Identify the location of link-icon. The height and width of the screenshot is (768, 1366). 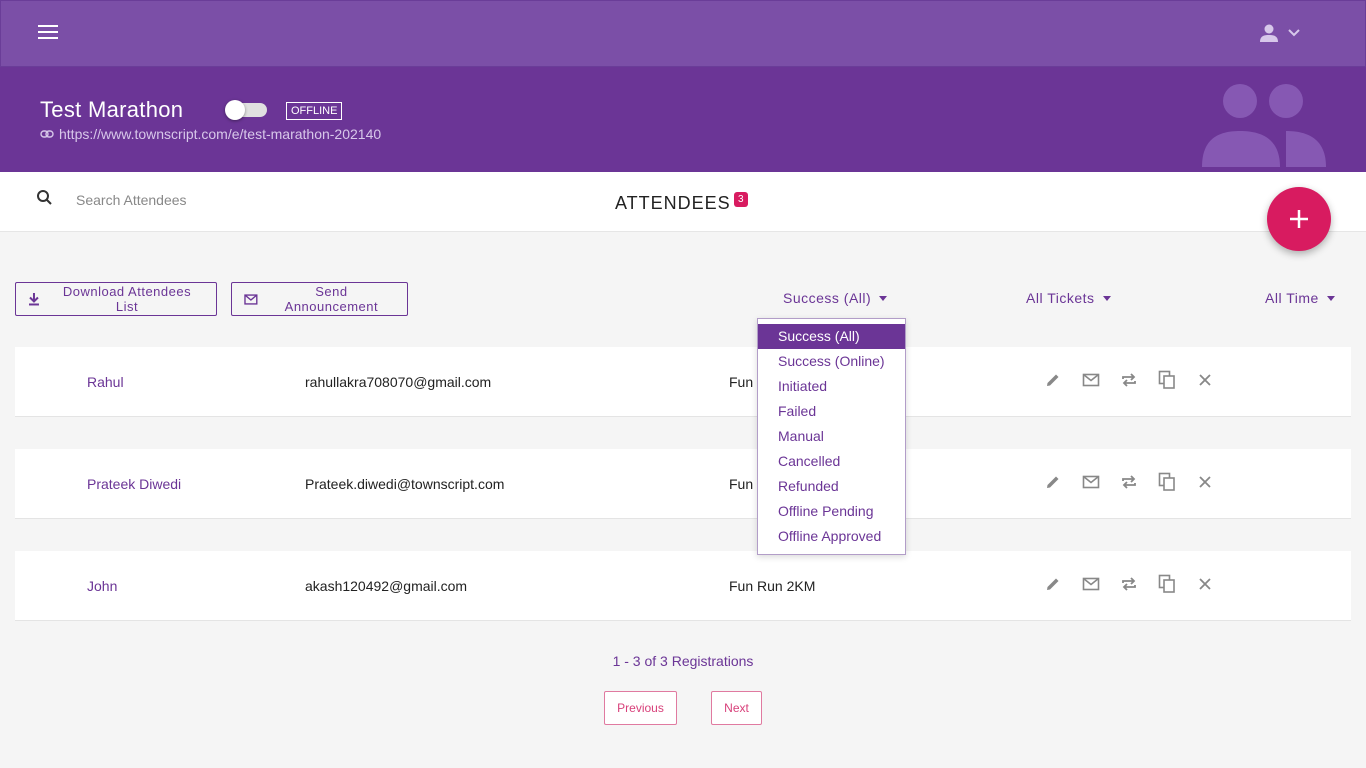
(47, 134).